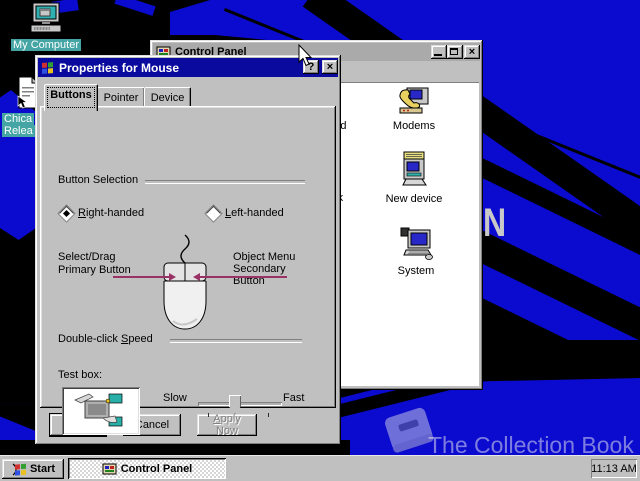 This screenshot has height=481, width=640. What do you see at coordinates (414, 100) in the screenshot?
I see `modems-icon` at bounding box center [414, 100].